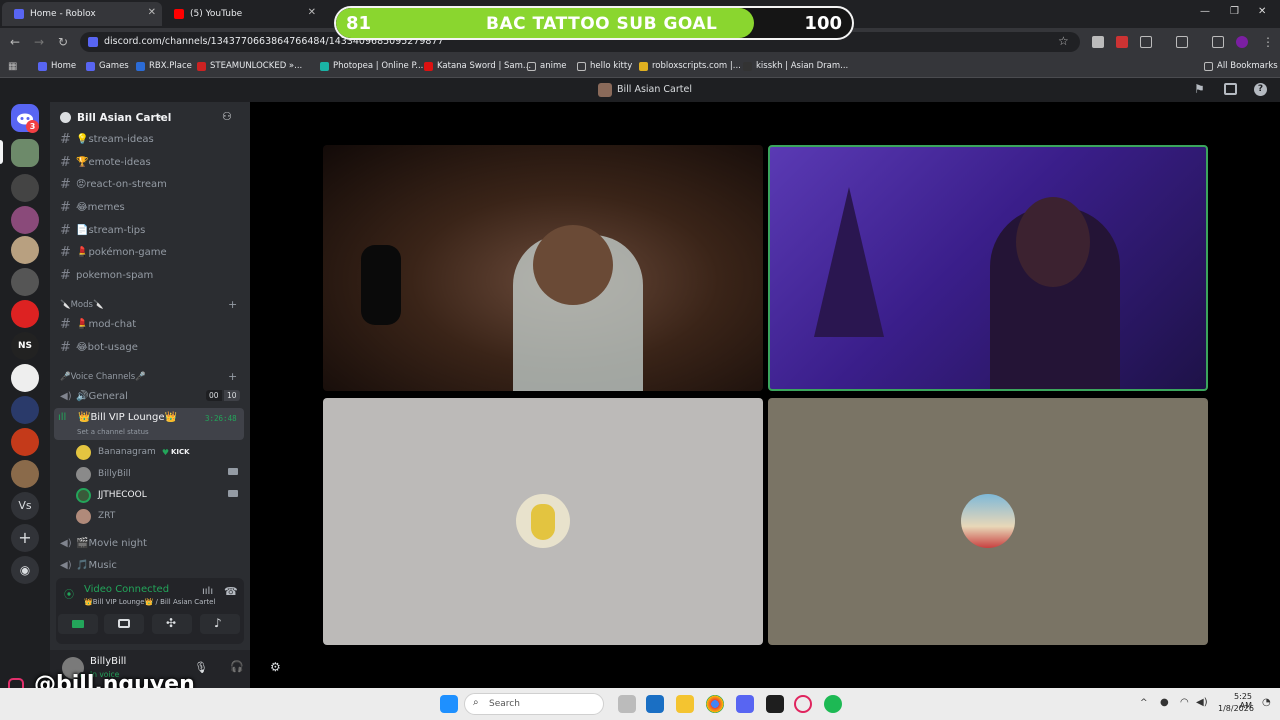 The image size is (1280, 720). What do you see at coordinates (133, 452) in the screenshot?
I see `voice-user-bananagram: Bananagram ♥ KICK` at bounding box center [133, 452].